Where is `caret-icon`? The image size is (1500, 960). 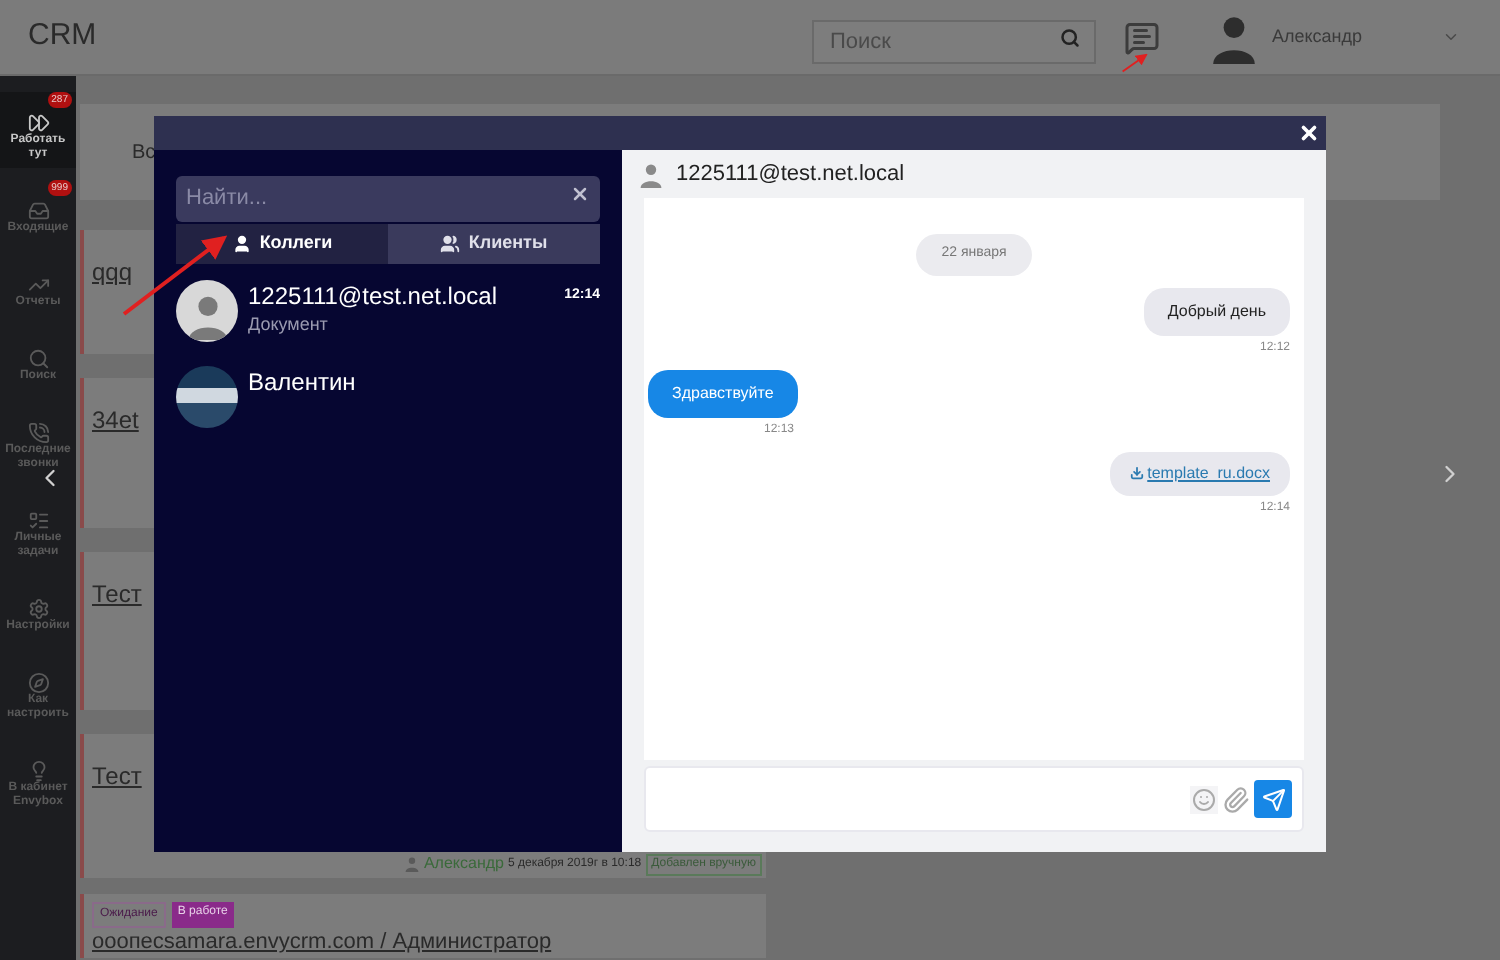 caret-icon is located at coordinates (1451, 37).